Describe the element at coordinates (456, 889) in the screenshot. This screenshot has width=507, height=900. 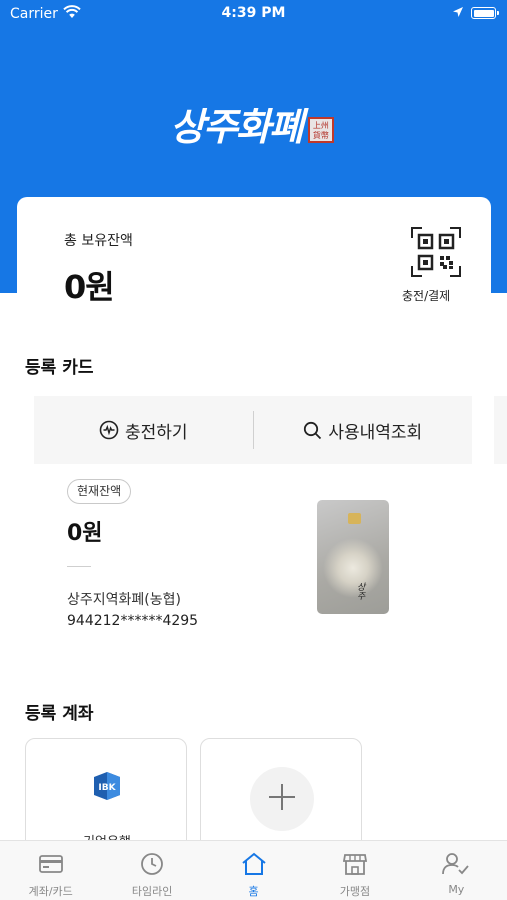
I see `tab-label: My` at that location.